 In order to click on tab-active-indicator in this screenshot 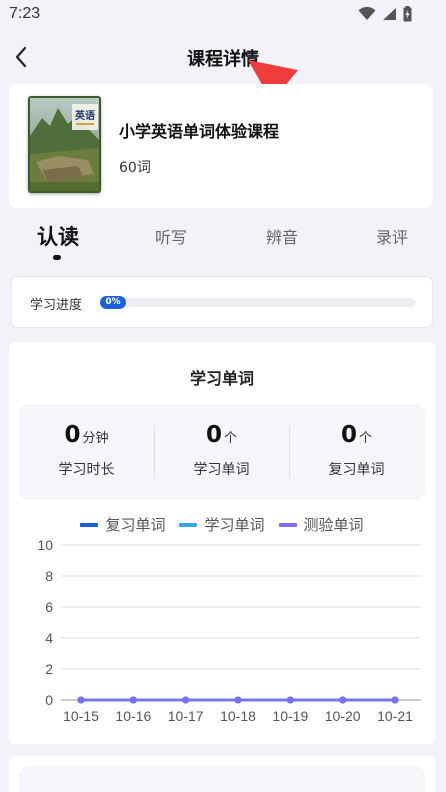, I will do `click(57, 257)`.